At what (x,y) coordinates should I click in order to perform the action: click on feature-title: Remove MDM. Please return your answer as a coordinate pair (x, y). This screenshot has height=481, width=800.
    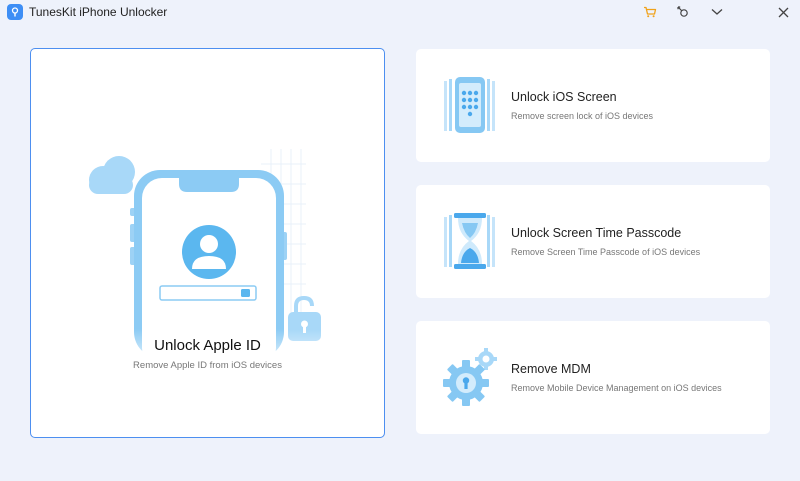
    Looking at the image, I should click on (551, 369).